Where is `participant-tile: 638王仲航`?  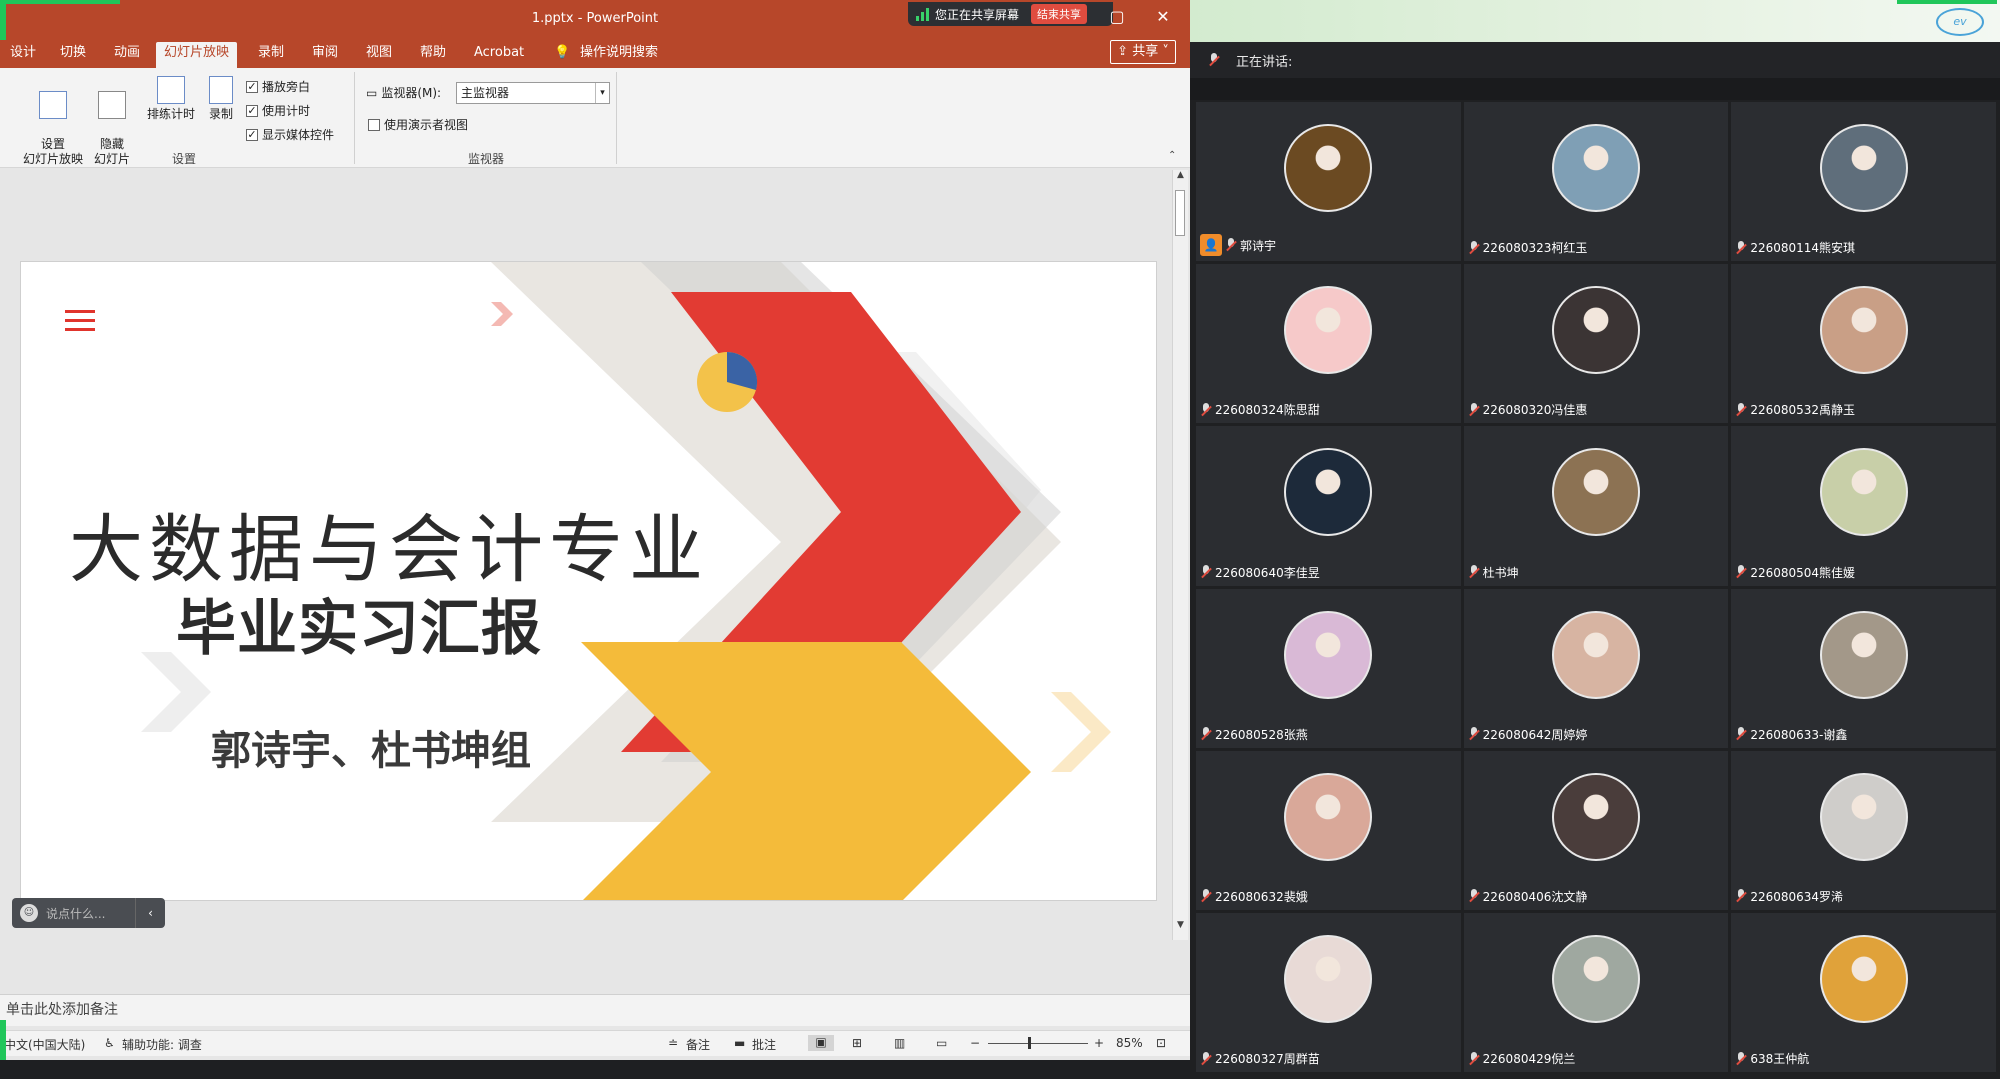
participant-tile: 638王仲航 is located at coordinates (1863, 992).